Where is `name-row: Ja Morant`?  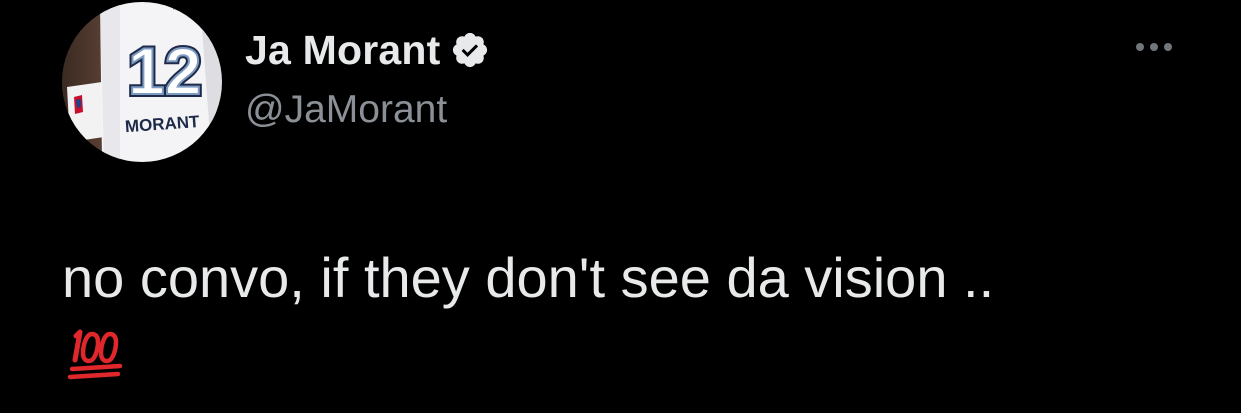
name-row: Ja Morant is located at coordinates (367, 50).